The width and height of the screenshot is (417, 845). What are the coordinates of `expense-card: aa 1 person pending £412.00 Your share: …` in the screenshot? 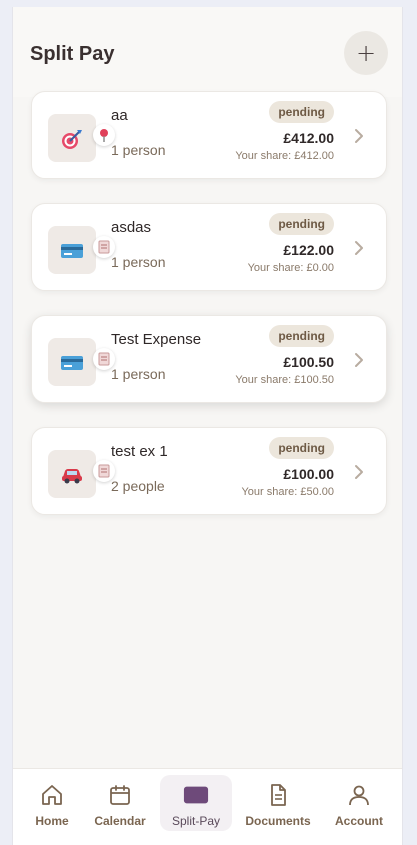 It's located at (209, 135).